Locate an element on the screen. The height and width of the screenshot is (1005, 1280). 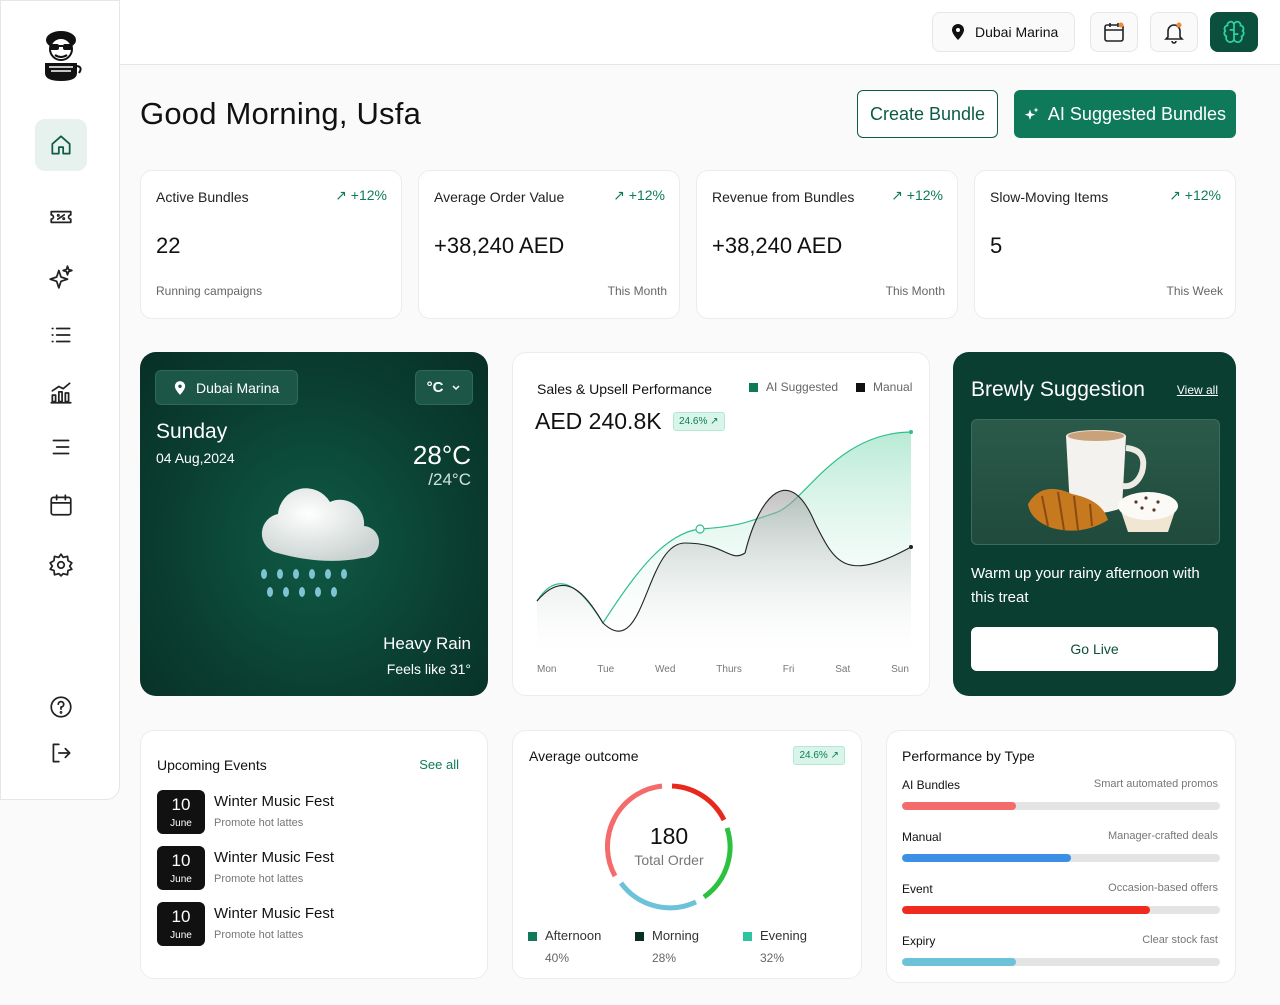
notifications-button is located at coordinates (1174, 32).